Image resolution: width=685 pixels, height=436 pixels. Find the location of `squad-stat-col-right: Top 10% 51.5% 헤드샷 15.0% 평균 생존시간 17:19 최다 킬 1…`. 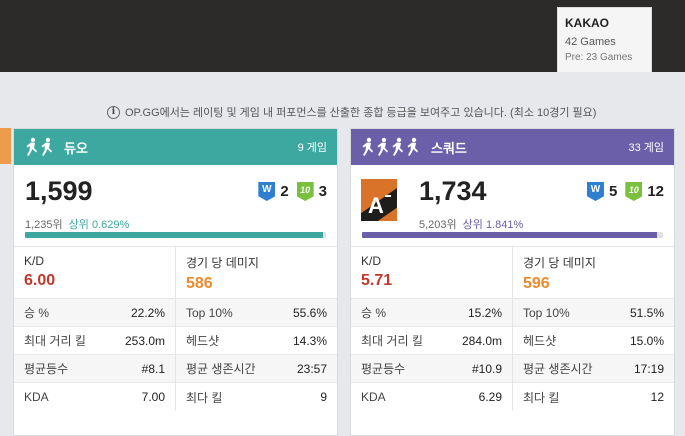

squad-stat-col-right: Top 10% 51.5% 헤드샷 15.0% 평균 생존시간 17:19 최다 킬 1… is located at coordinates (593, 355).